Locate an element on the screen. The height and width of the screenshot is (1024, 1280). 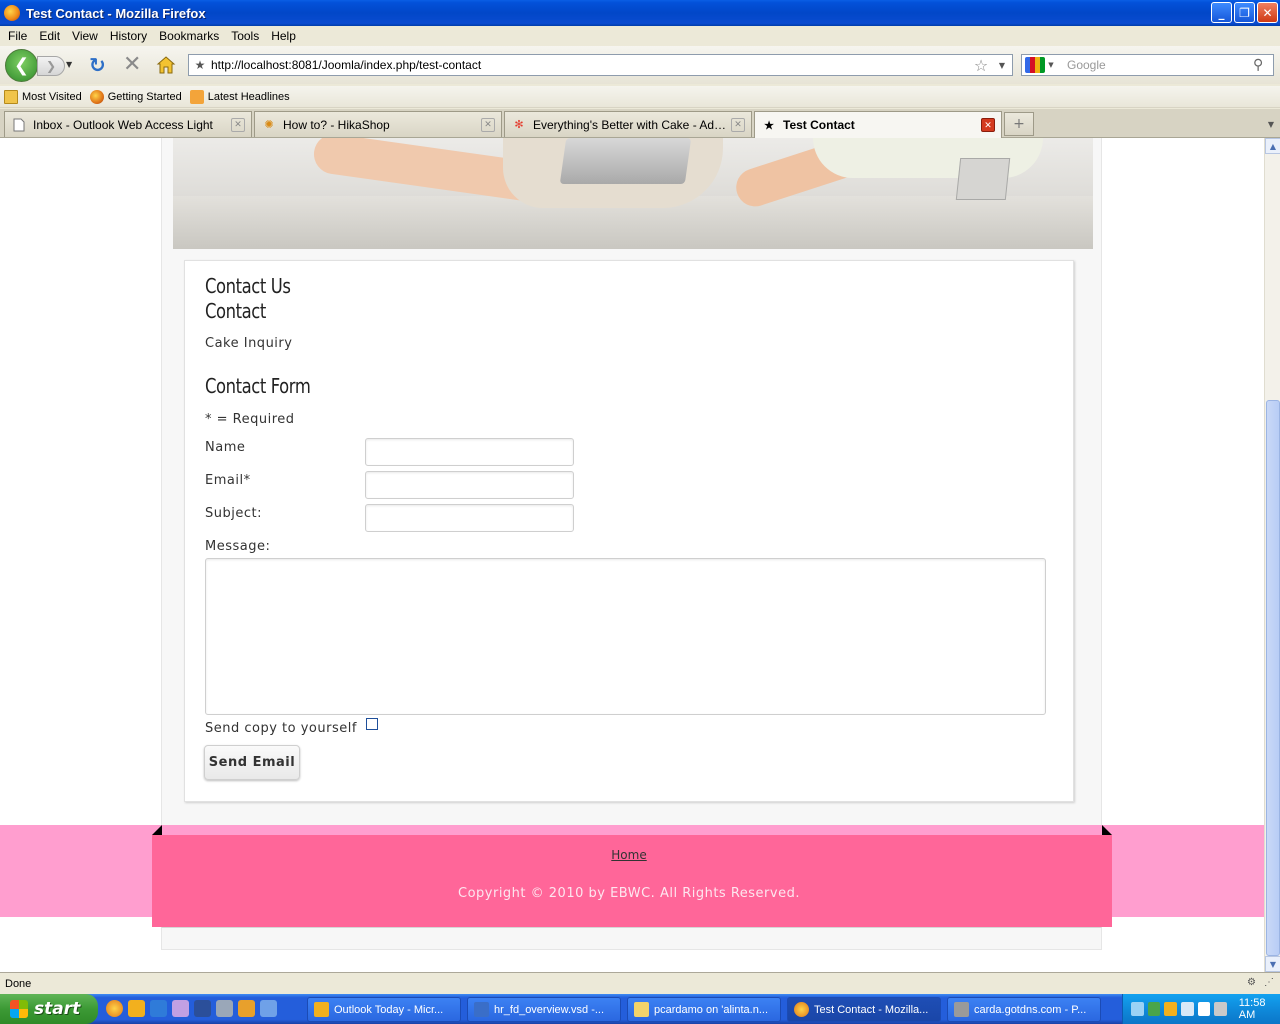
tab-hikashop: ✺ How to? - HikaShop ✕ is located at coordinates (378, 124).